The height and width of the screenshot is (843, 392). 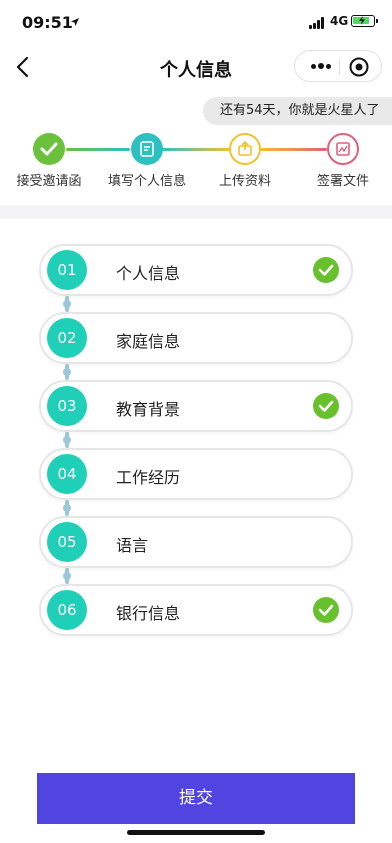 I want to click on home-indicator, so click(x=196, y=832).